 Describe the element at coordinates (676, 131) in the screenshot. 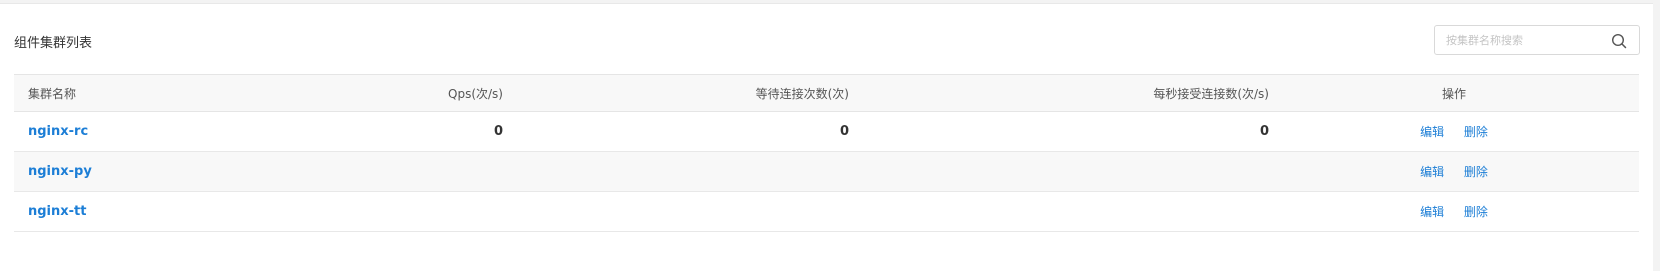

I see `cell-waiting: 0` at that location.